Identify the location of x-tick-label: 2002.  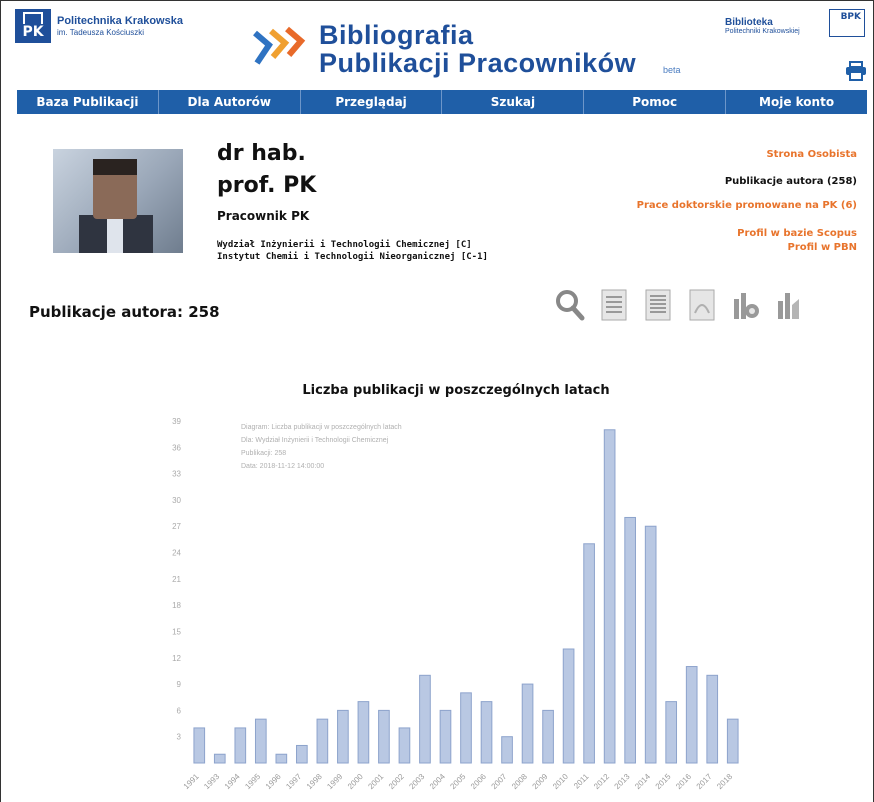
(396, 781).